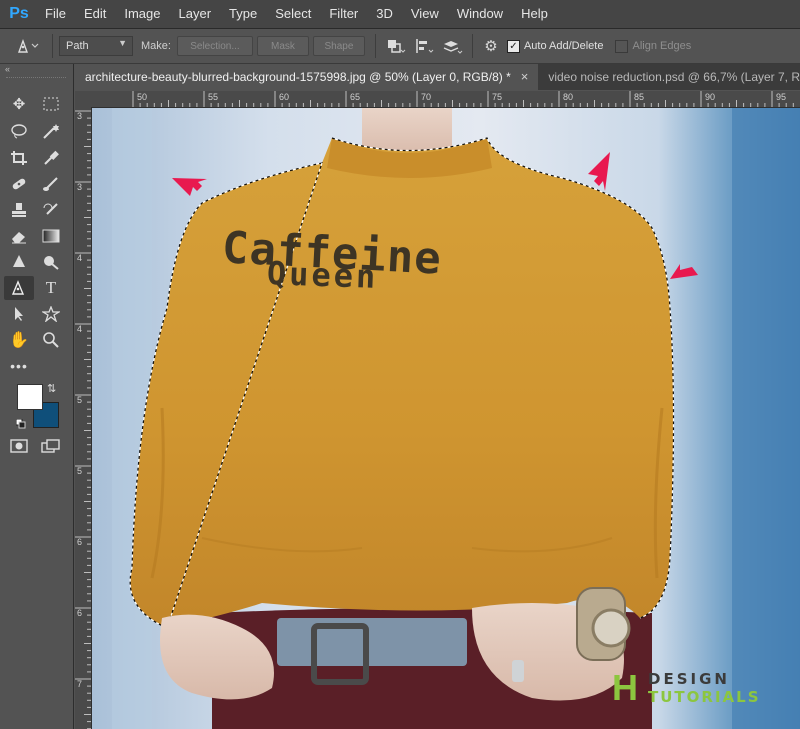 The width and height of the screenshot is (800, 729). Describe the element at coordinates (195, 14) in the screenshot. I see `menu-layer: Layer` at that location.